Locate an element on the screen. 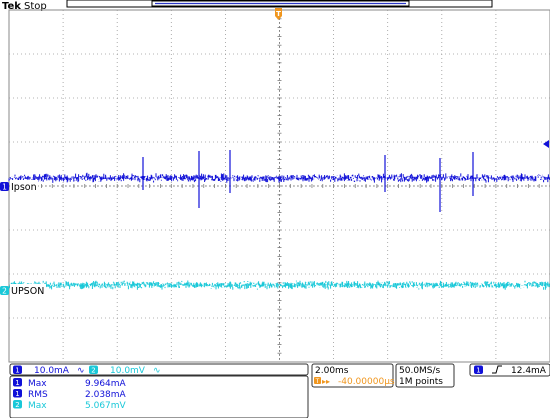 This screenshot has width=550, height=418. timebase-readout: 2.00ms T ▸▸ -40.00000µs is located at coordinates (353, 375).